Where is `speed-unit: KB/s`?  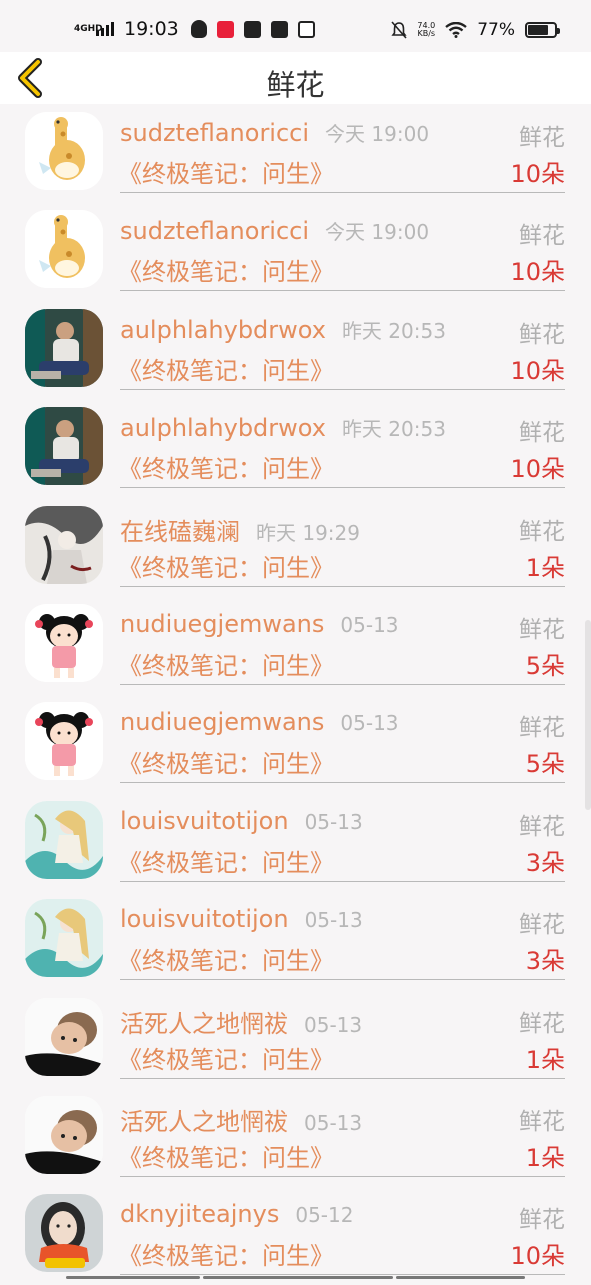
speed-unit: KB/s is located at coordinates (426, 33).